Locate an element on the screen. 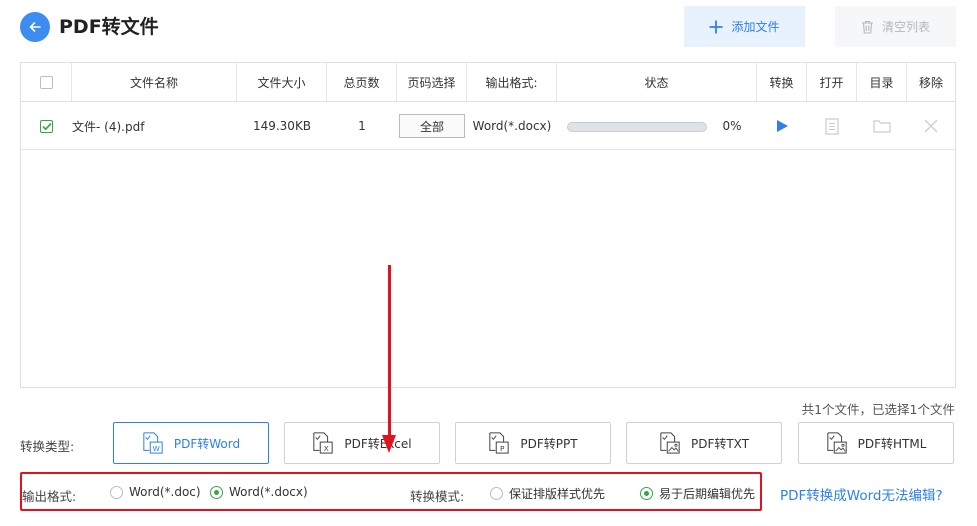 This screenshot has width=977, height=526. convert-button is located at coordinates (782, 126).